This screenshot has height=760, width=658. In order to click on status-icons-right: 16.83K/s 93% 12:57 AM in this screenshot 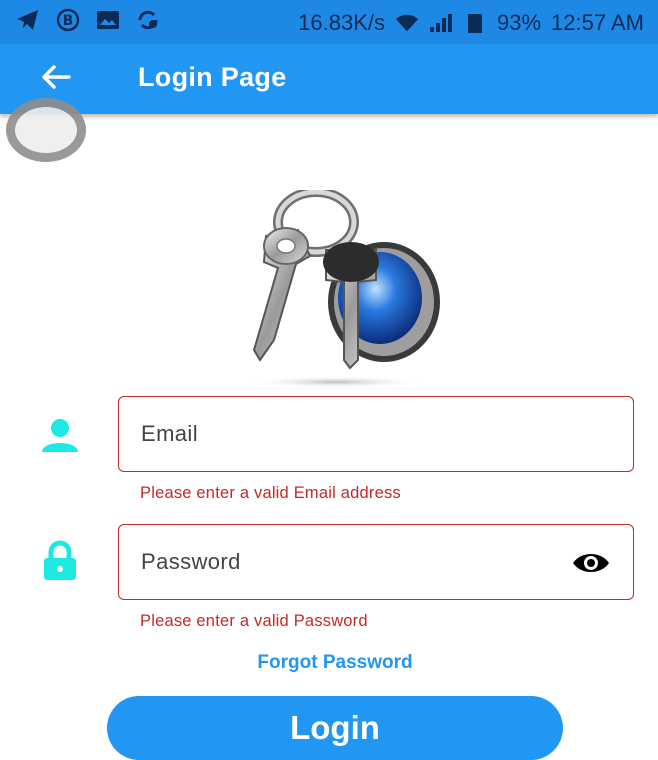, I will do `click(471, 23)`.